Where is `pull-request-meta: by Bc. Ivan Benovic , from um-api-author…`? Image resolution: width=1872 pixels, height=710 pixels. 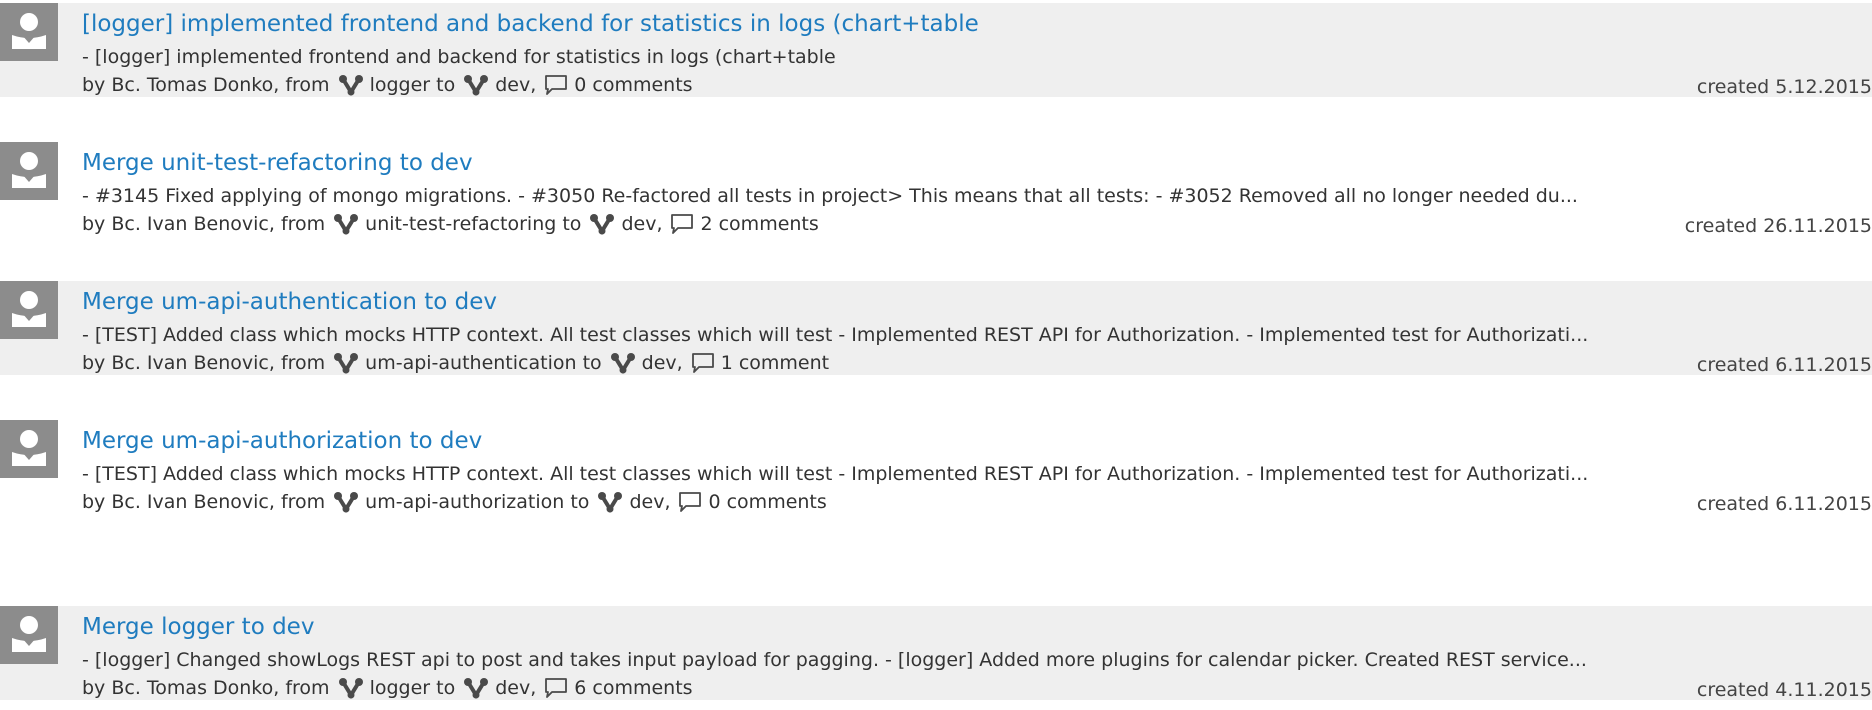 pull-request-meta: by Bc. Ivan Benovic , from um-api-author… is located at coordinates (454, 502).